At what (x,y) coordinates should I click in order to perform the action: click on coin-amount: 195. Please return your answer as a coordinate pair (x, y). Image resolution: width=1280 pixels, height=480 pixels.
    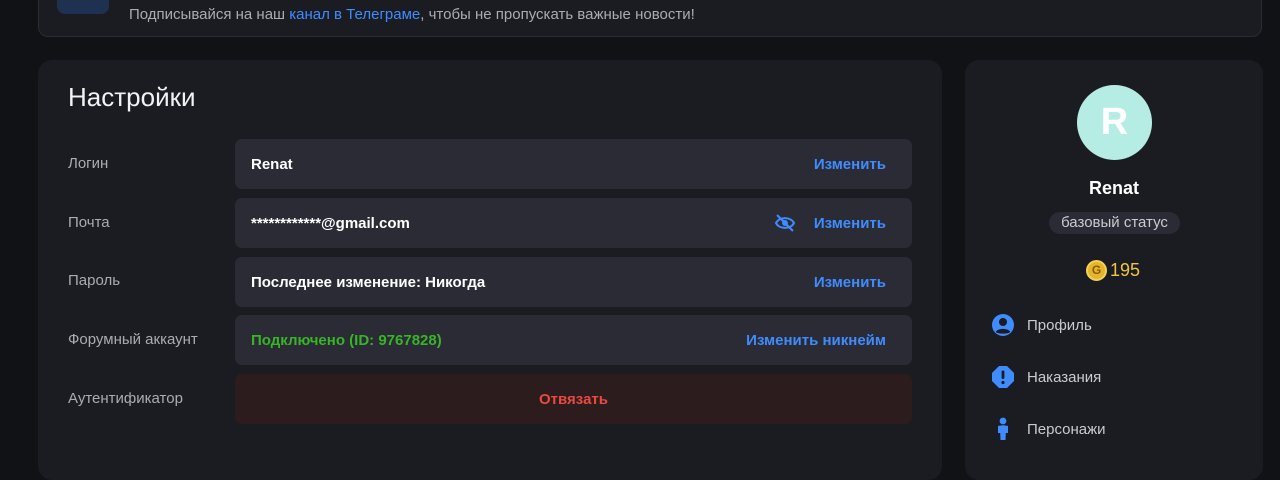
    Looking at the image, I should click on (1125, 269).